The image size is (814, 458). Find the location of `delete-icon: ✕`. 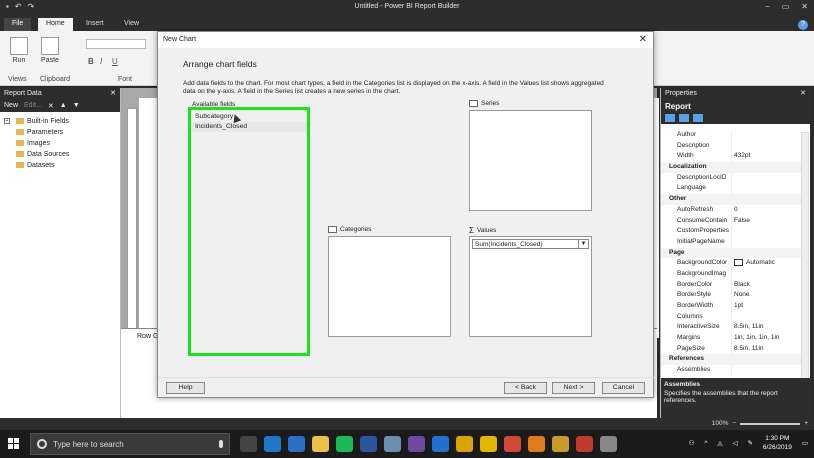

delete-icon: ✕ is located at coordinates (51, 106).